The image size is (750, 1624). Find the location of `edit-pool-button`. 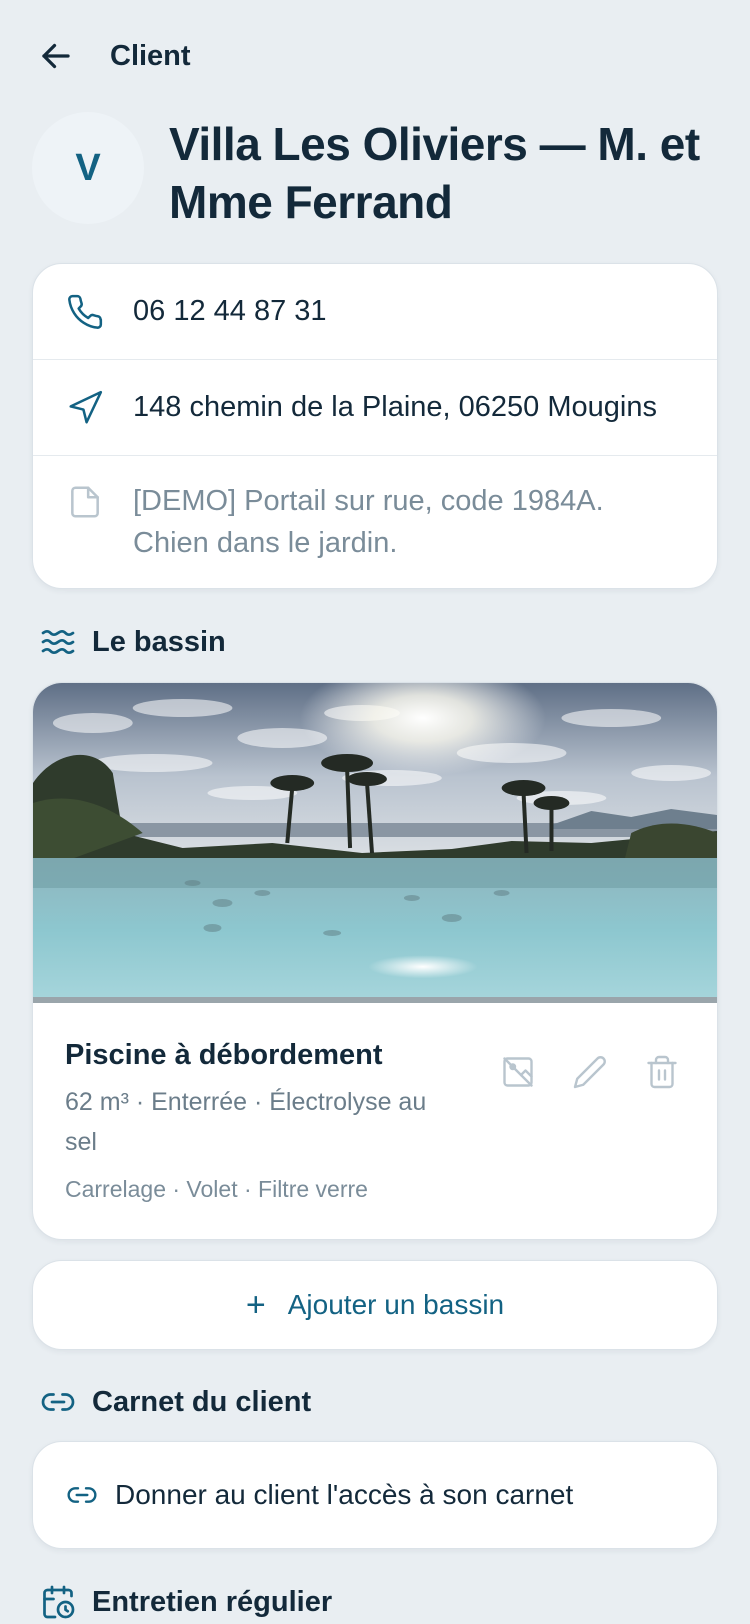

edit-pool-button is located at coordinates (590, 1072).